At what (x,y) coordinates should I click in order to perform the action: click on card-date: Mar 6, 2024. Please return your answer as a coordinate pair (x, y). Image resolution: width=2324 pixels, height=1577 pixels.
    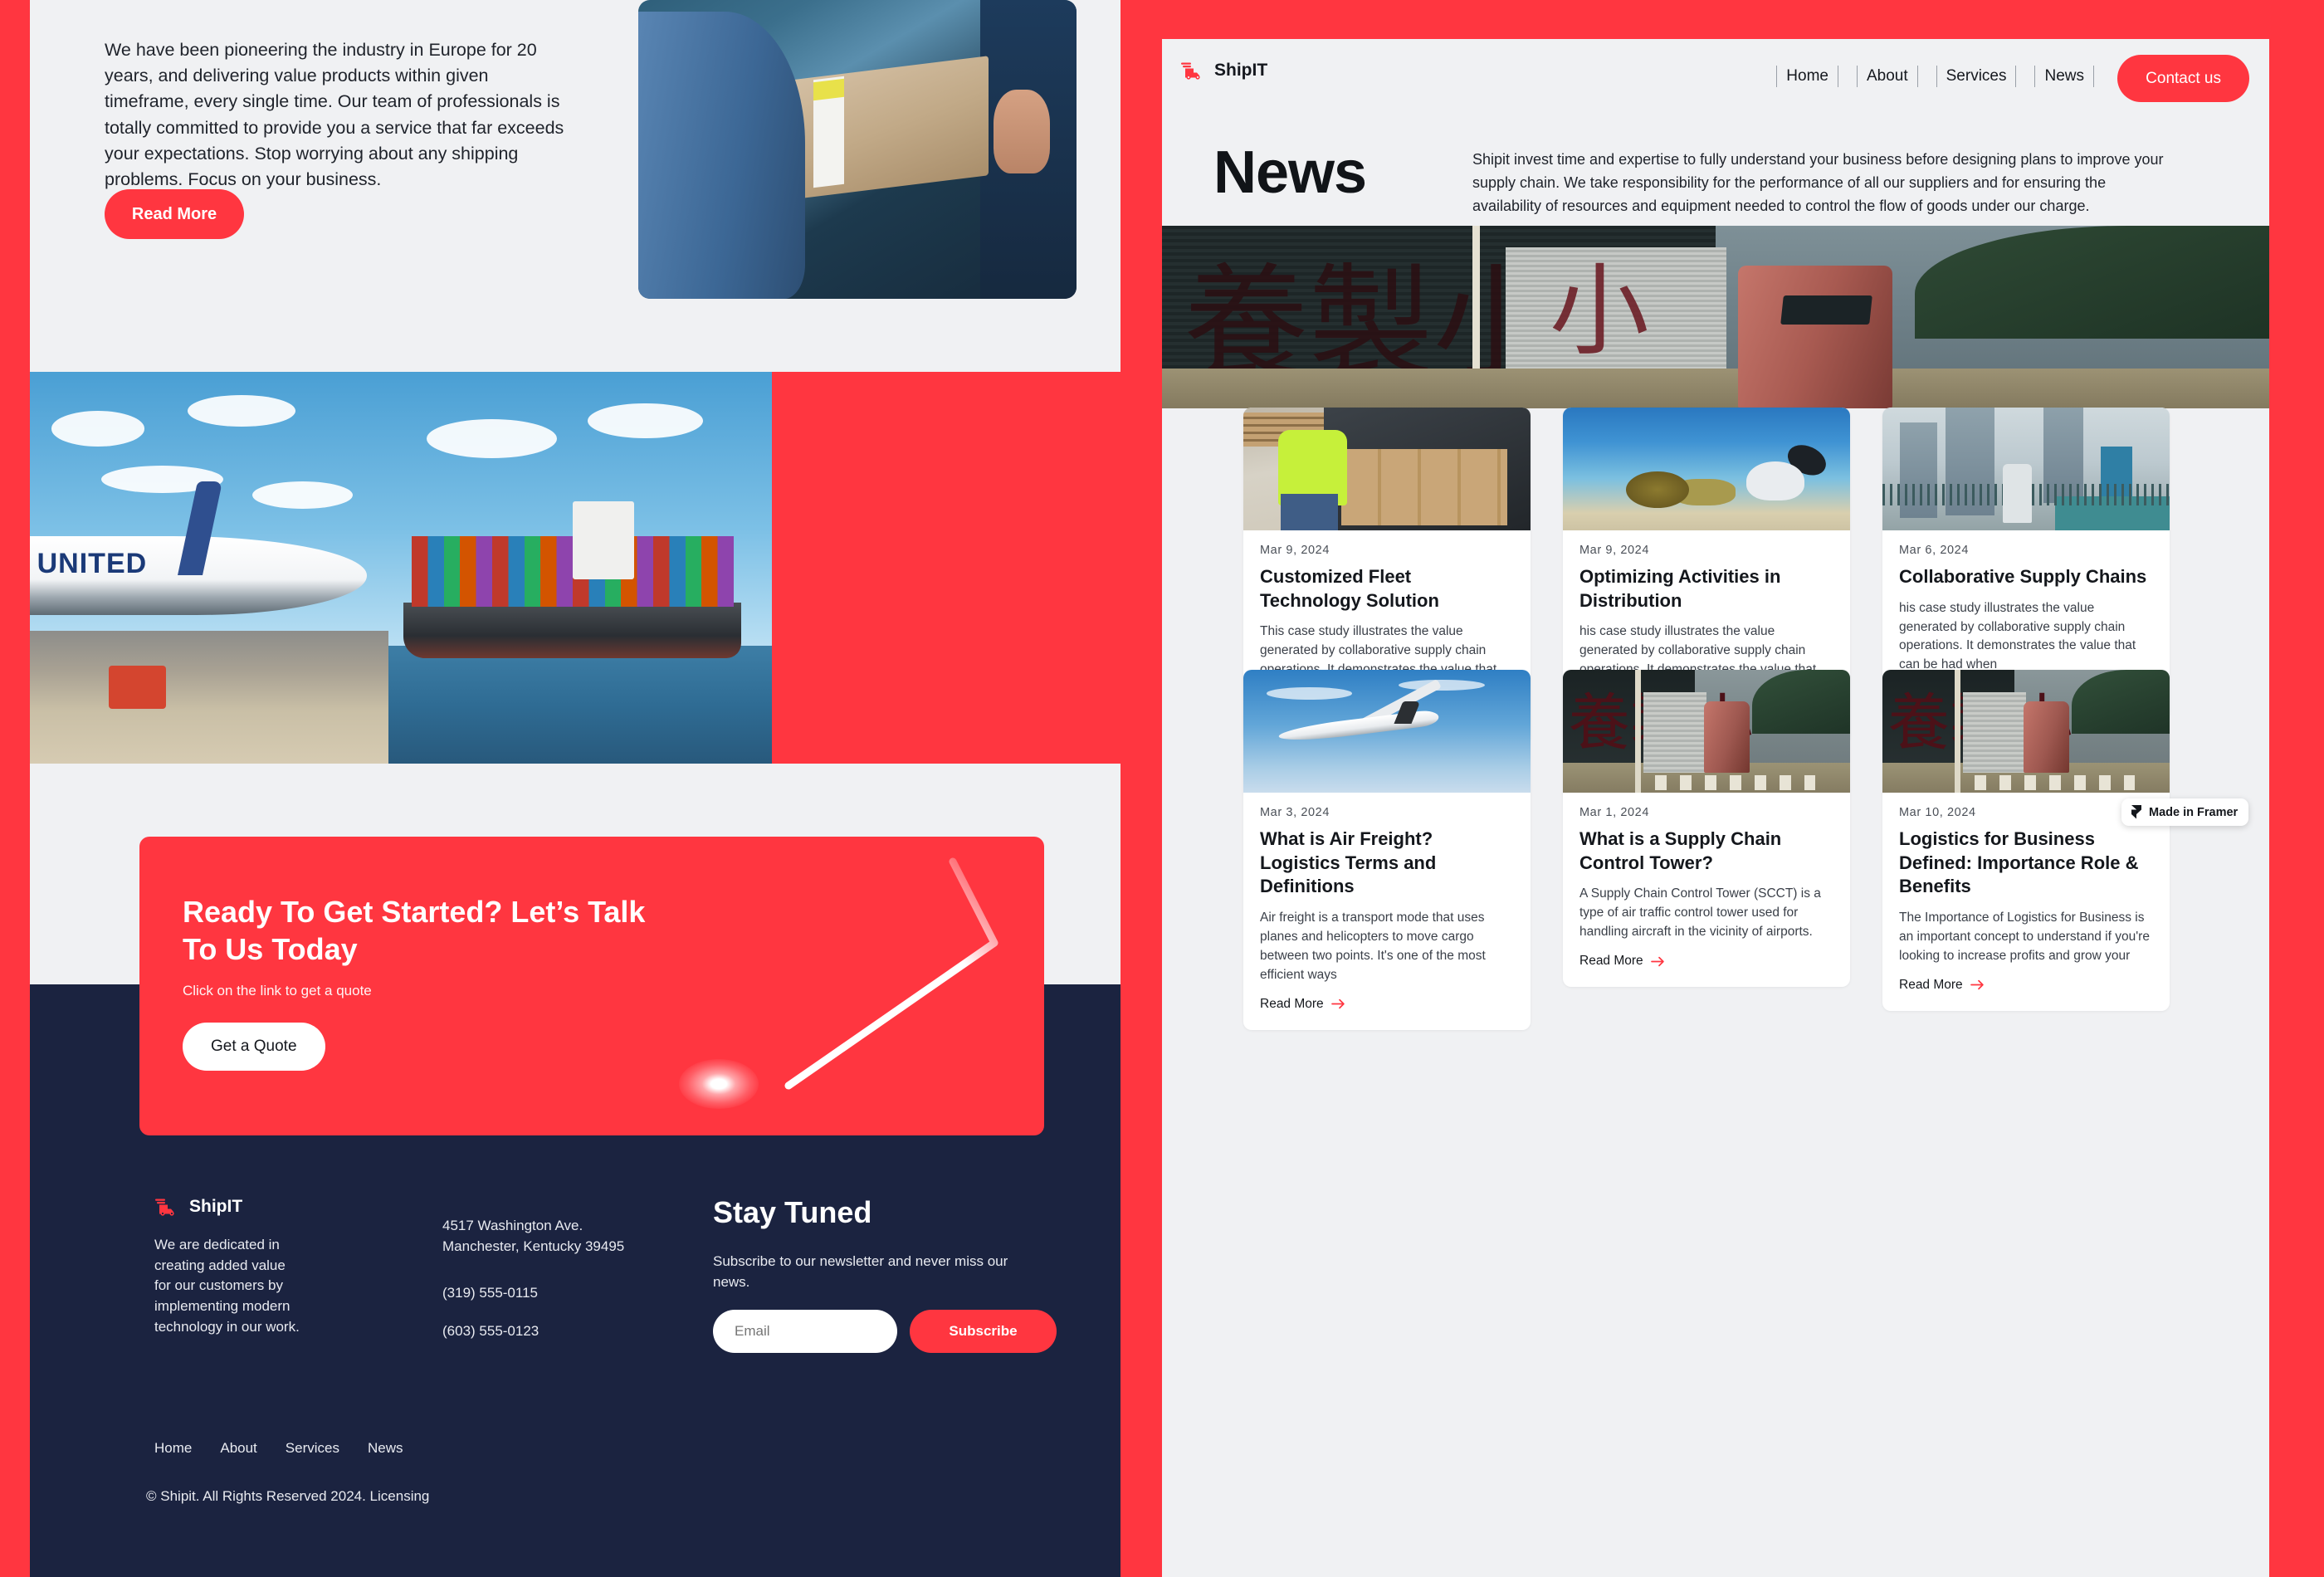
    Looking at the image, I should click on (1934, 550).